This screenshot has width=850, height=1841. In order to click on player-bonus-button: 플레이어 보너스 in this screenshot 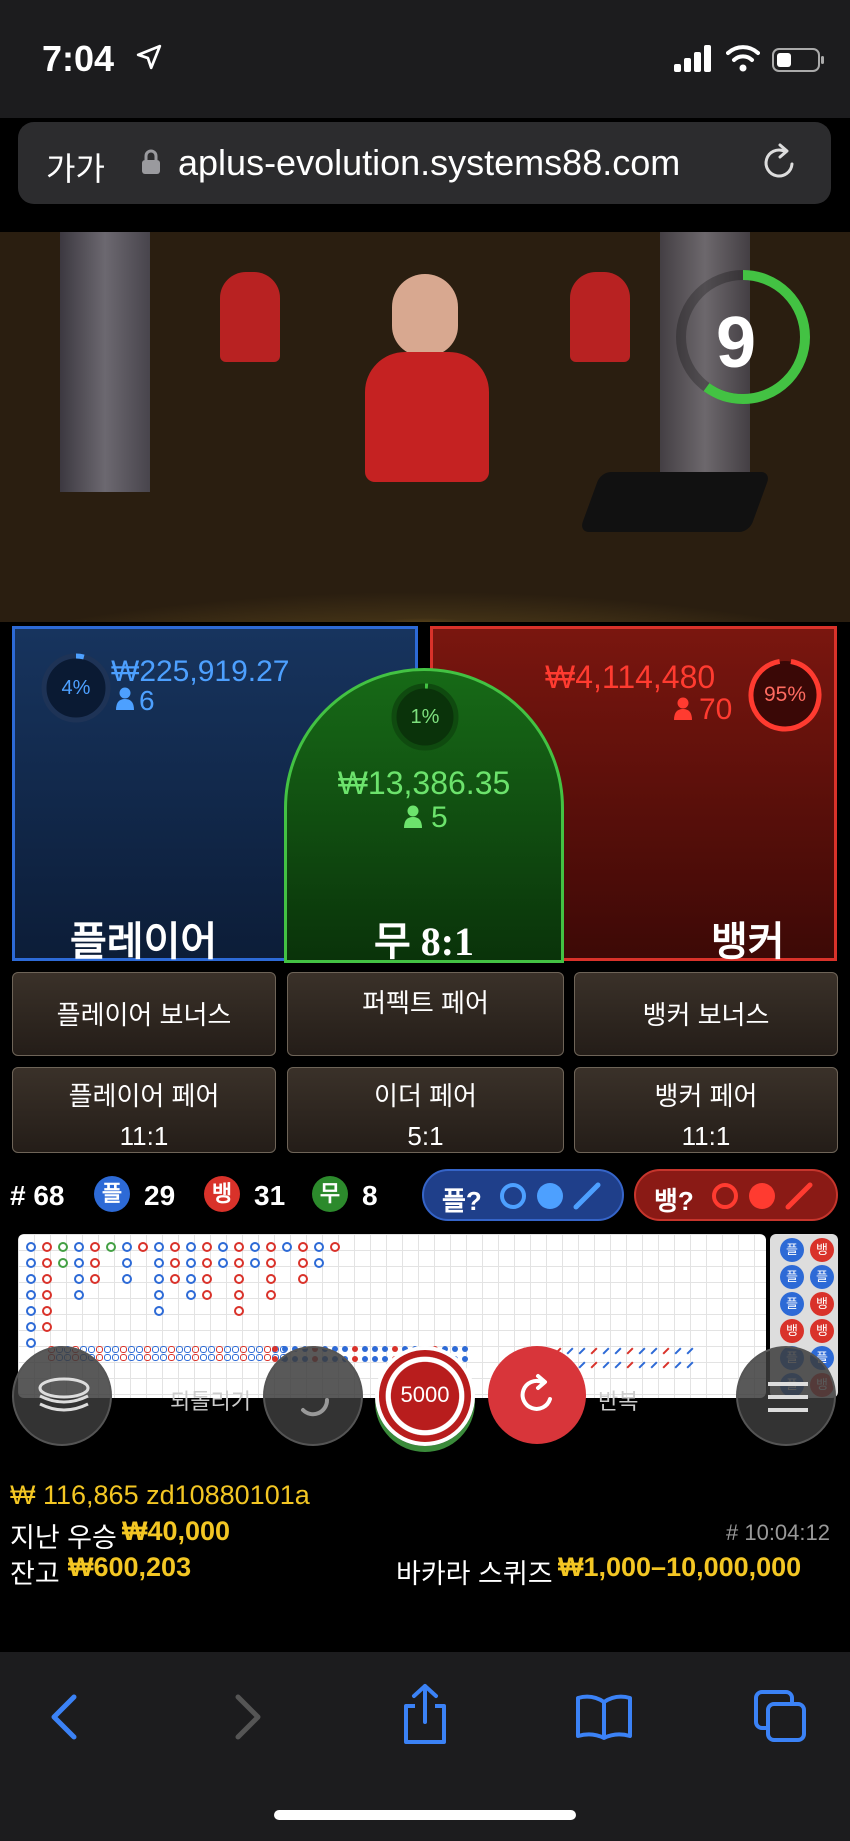, I will do `click(144, 1014)`.